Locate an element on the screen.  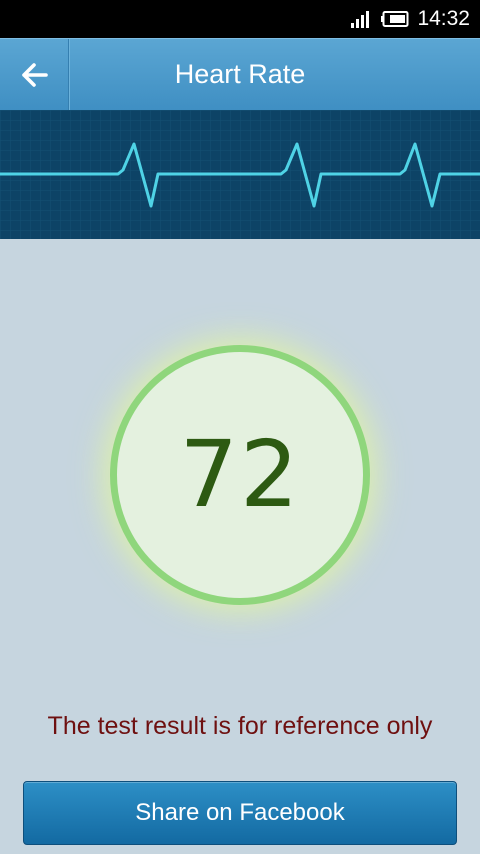
status-time: 14:32 is located at coordinates (443, 18).